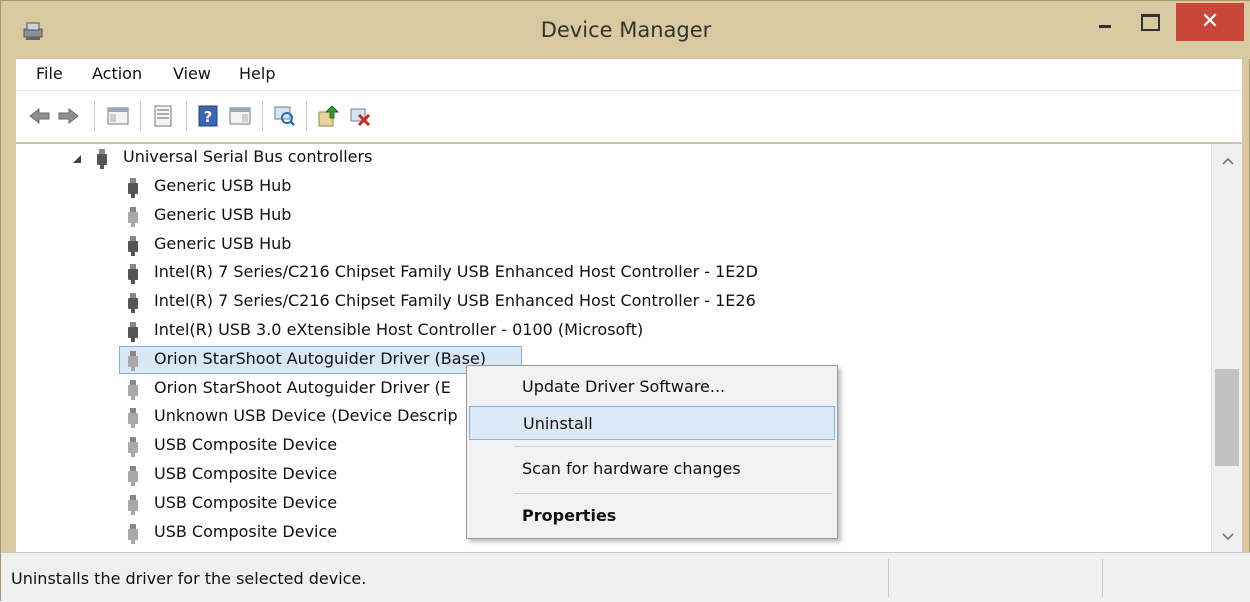 The width and height of the screenshot is (1250, 602). Describe the element at coordinates (77, 156) in the screenshot. I see `collapse-triangle-icon` at that location.